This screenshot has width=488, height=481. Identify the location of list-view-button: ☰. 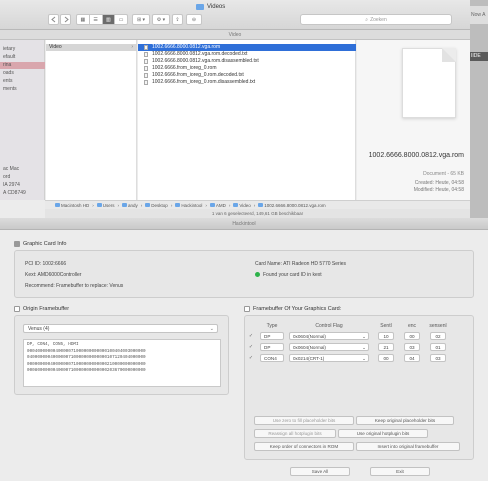
(96, 19).